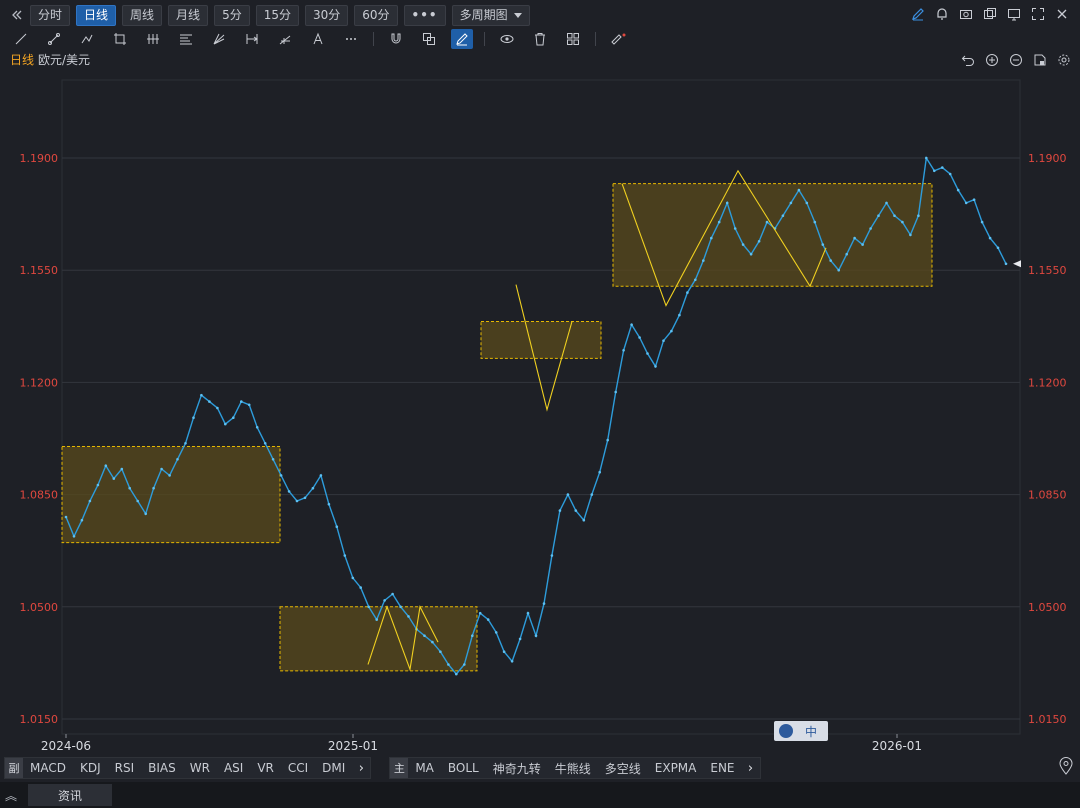  What do you see at coordinates (990, 14) in the screenshot?
I see `copy-icon` at bounding box center [990, 14].